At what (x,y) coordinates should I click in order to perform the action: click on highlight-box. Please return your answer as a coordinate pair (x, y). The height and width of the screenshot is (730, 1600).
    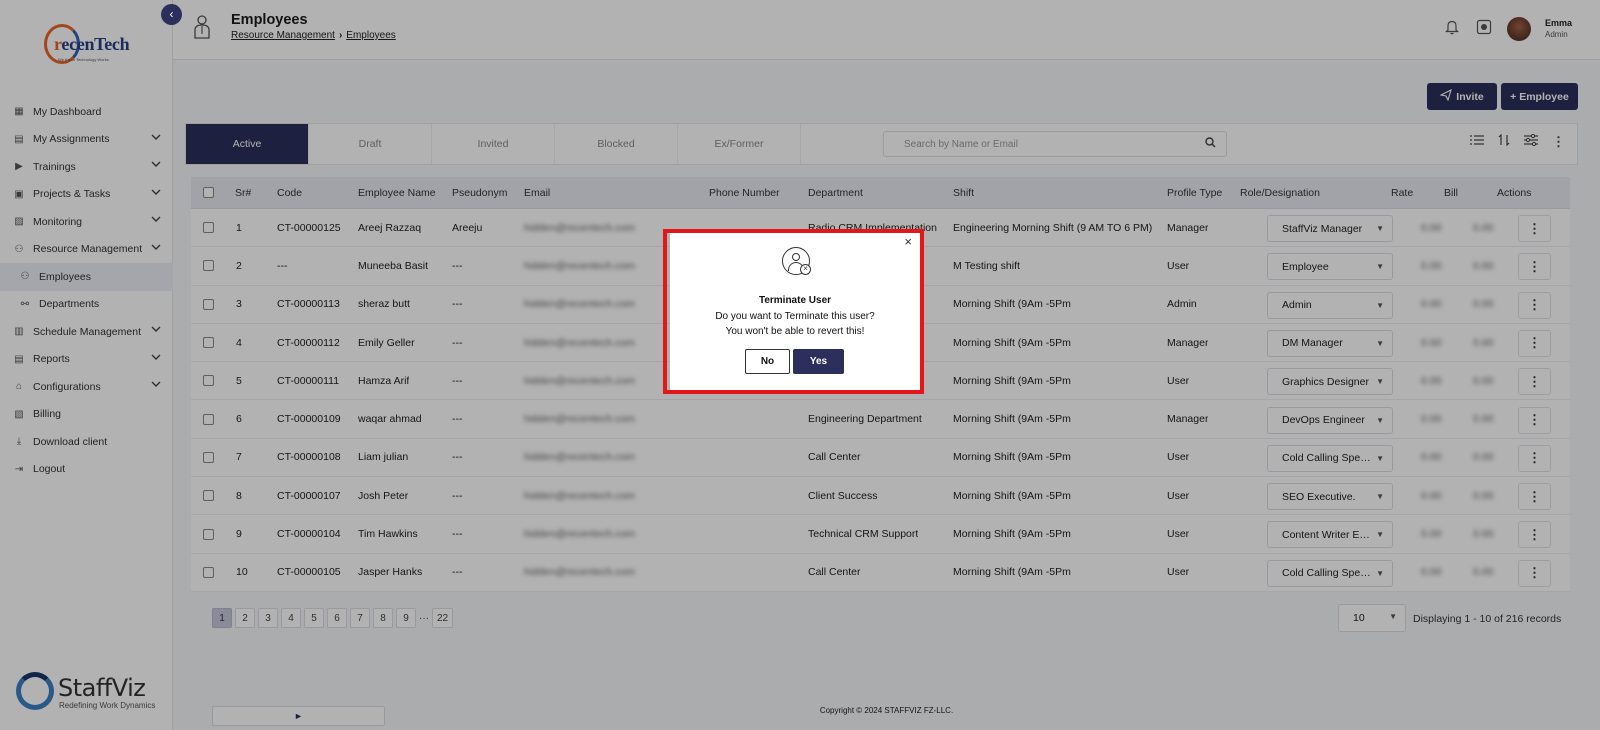
    Looking at the image, I should click on (793, 311).